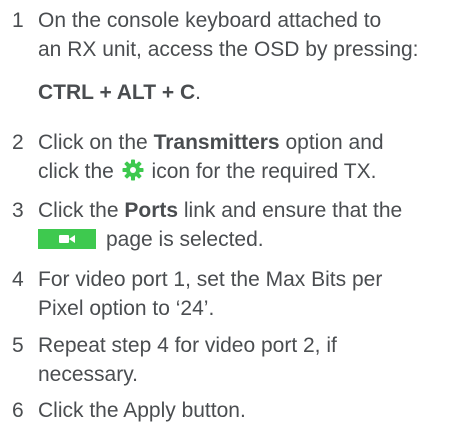  Describe the element at coordinates (79, 171) in the screenshot. I see `text-run: click the` at that location.